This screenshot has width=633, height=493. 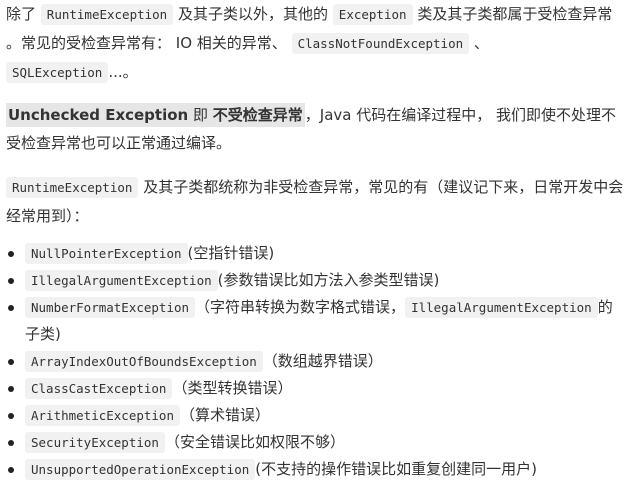 I want to click on list-item: ArithmeticException （算术错误）, so click(x=315, y=415).